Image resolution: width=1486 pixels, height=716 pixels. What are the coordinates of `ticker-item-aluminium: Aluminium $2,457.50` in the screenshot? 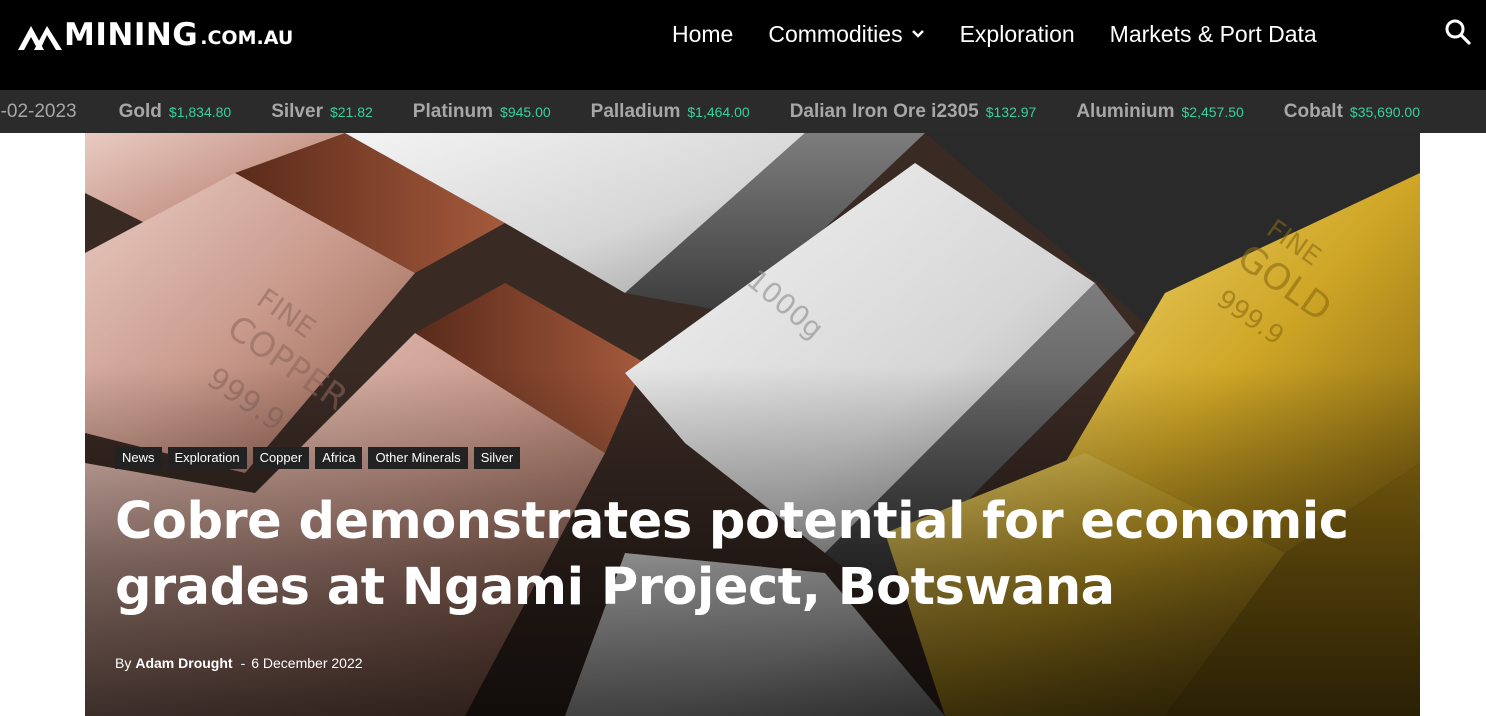 It's located at (1159, 112).